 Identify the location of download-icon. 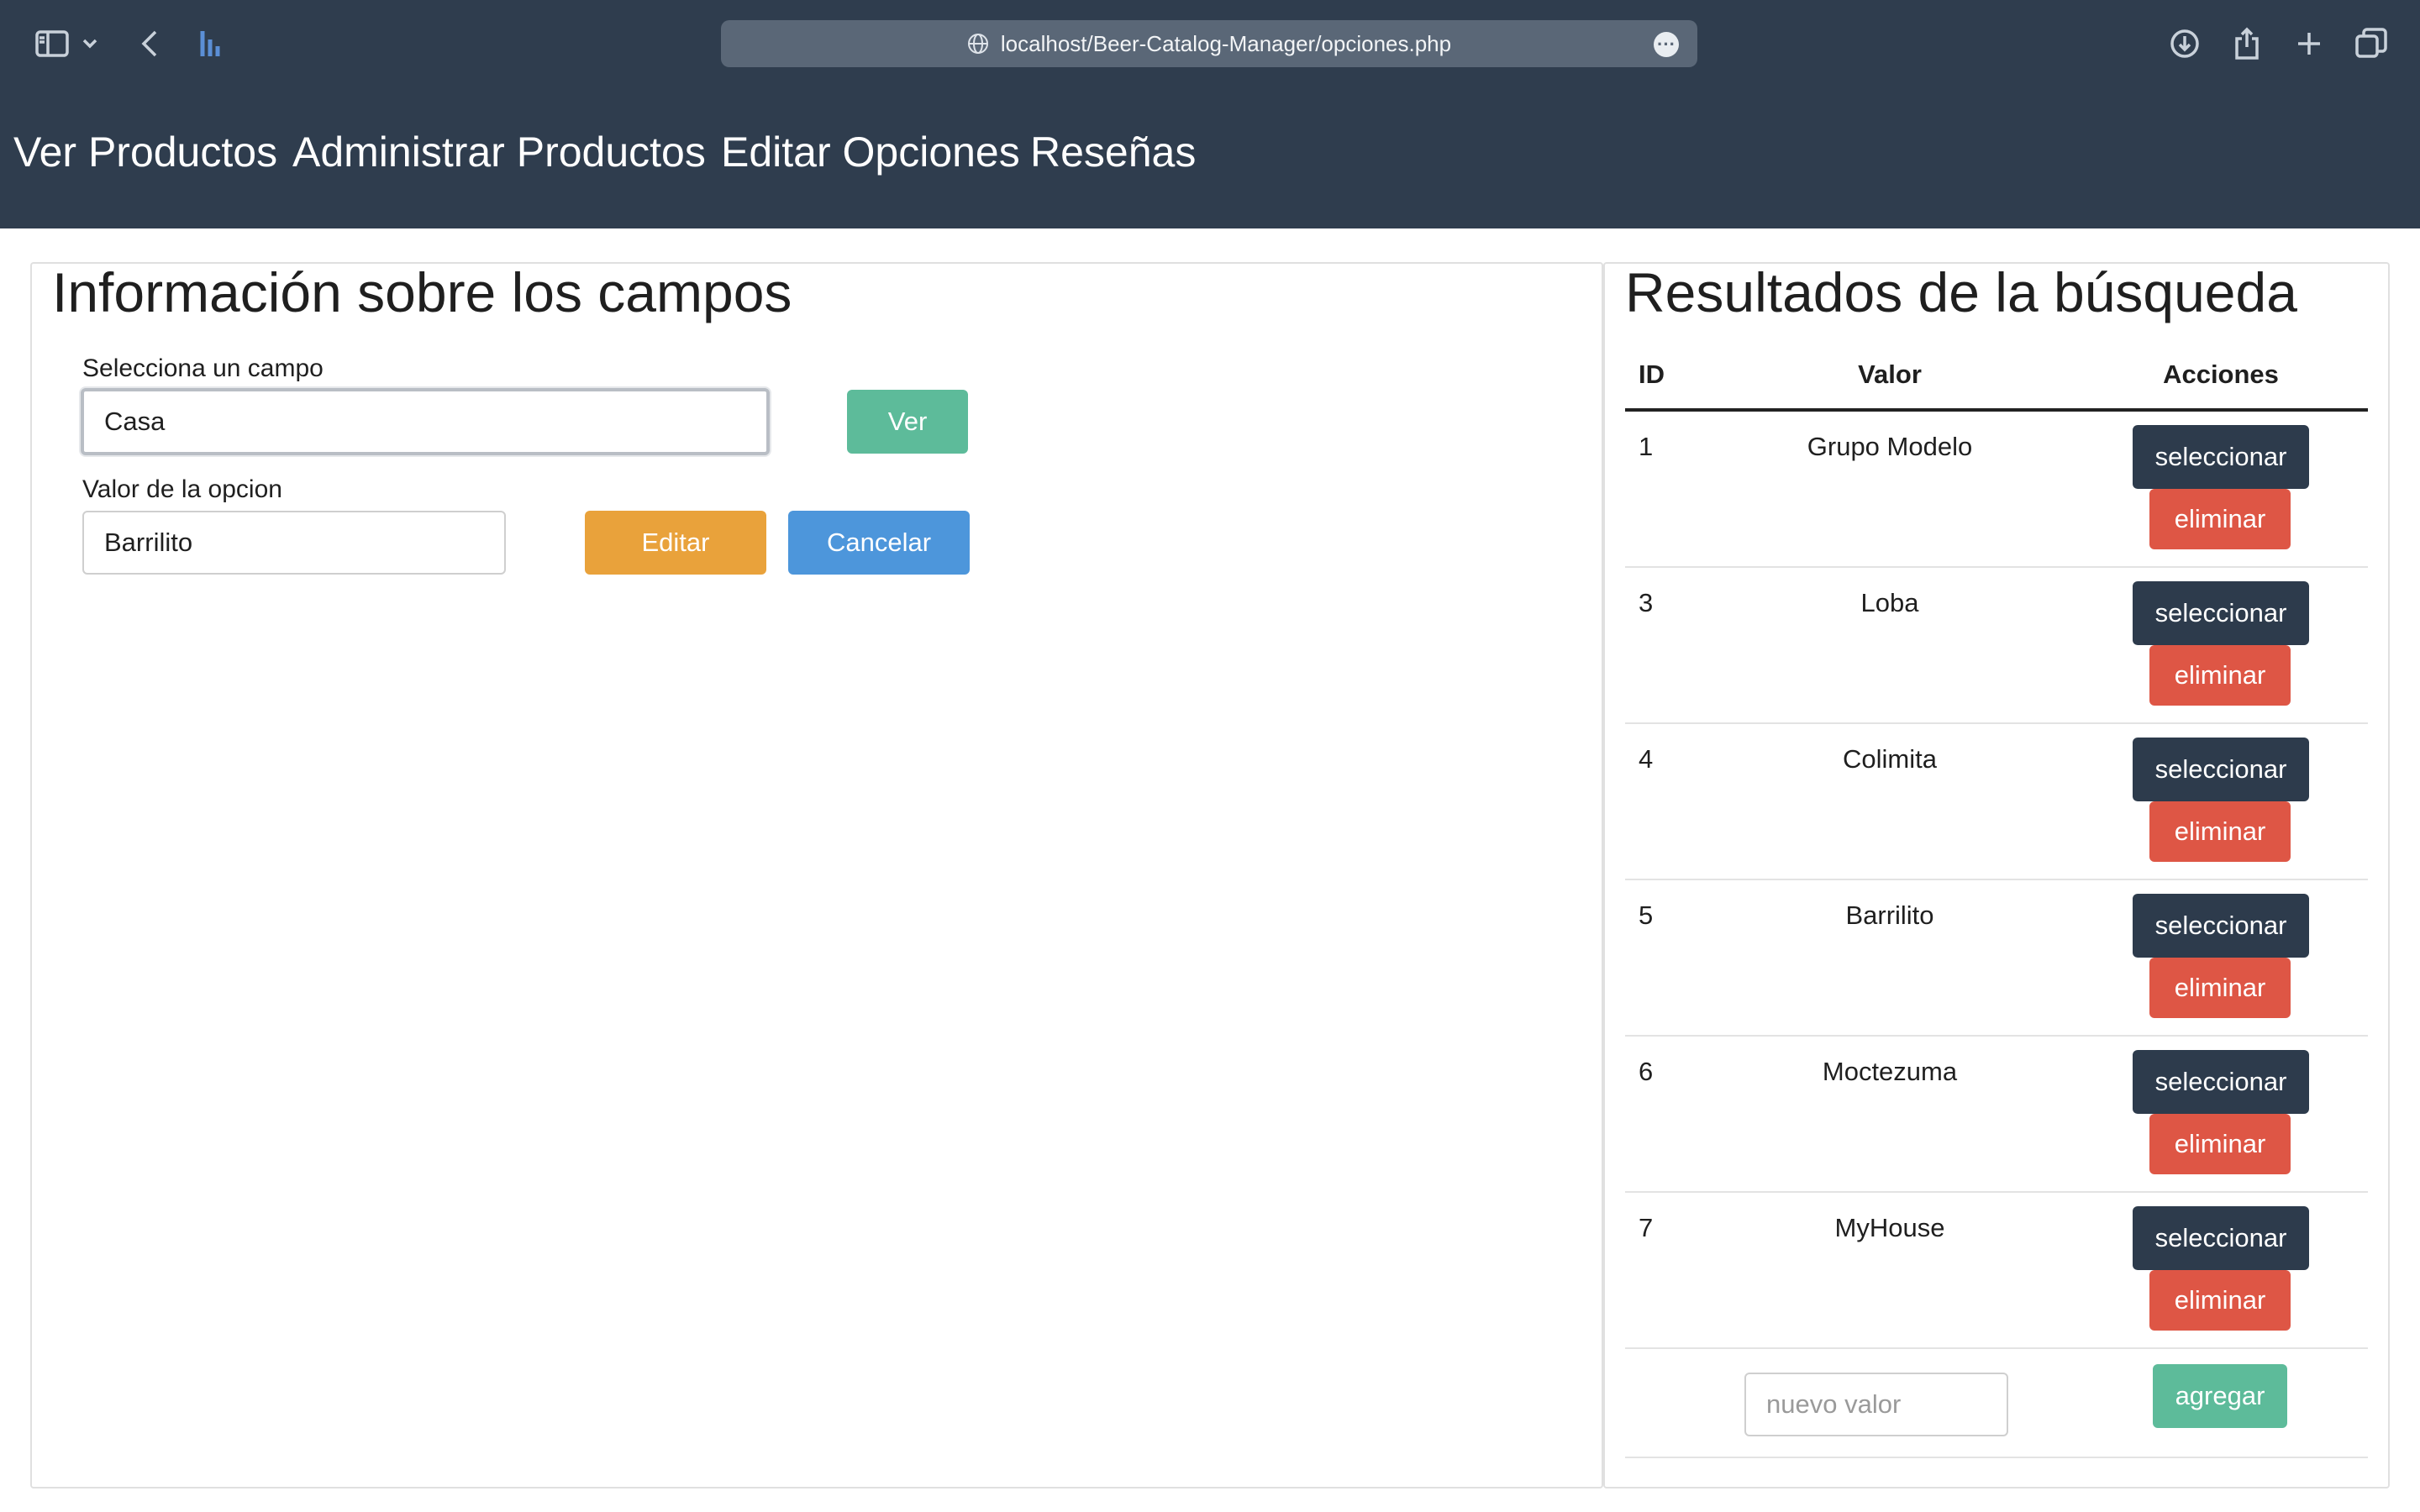
(2184, 43).